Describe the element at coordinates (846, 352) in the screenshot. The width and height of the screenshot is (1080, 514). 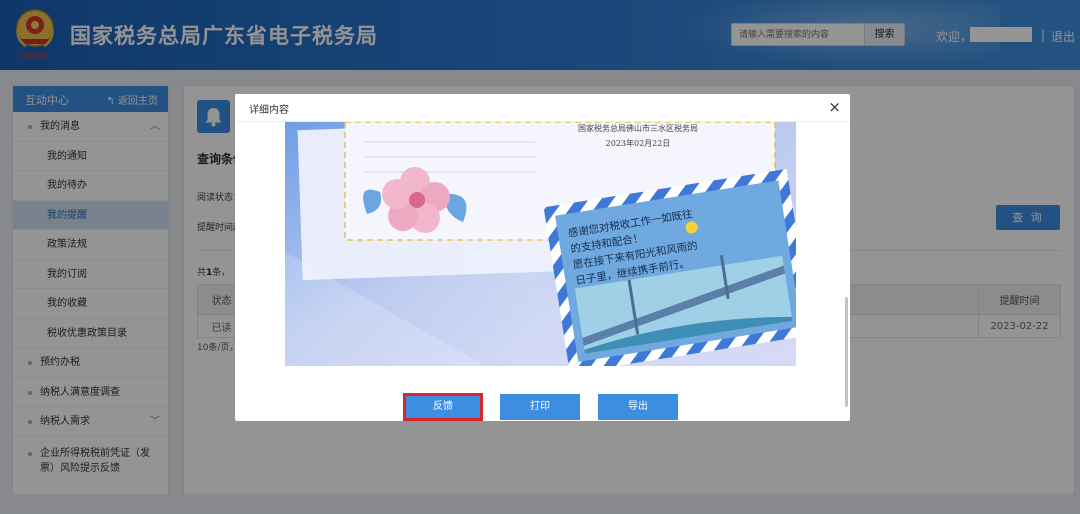
I see `modal-scrollbar-thumb` at that location.